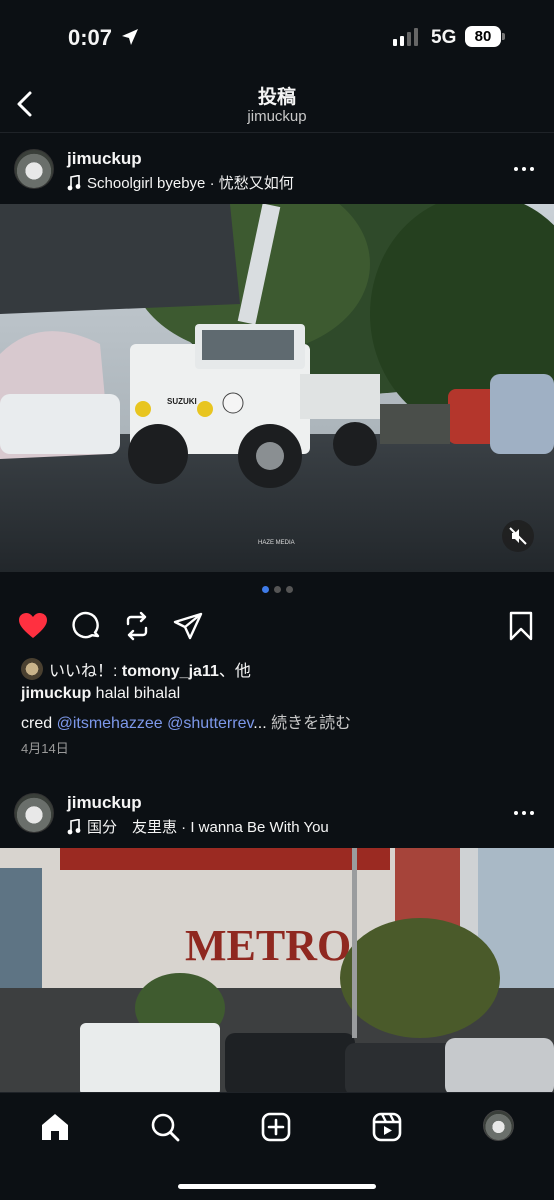  I want to click on music-title: 国分 友里恵 · I wanna Be With You, so click(208, 827).